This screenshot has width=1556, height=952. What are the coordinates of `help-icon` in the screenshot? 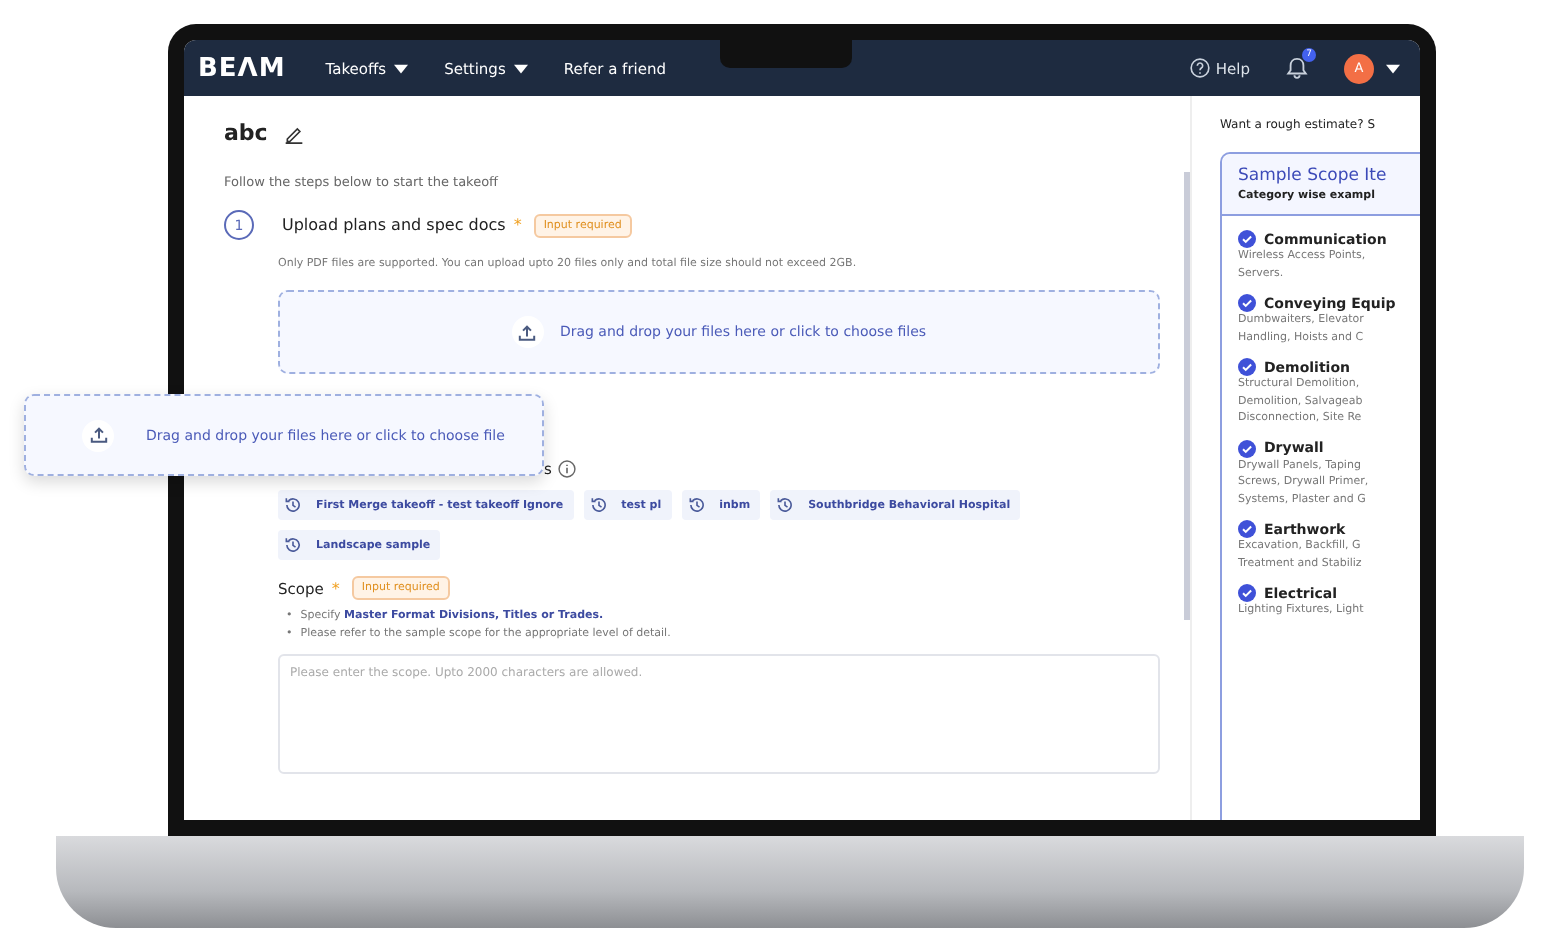 It's located at (1199, 68).